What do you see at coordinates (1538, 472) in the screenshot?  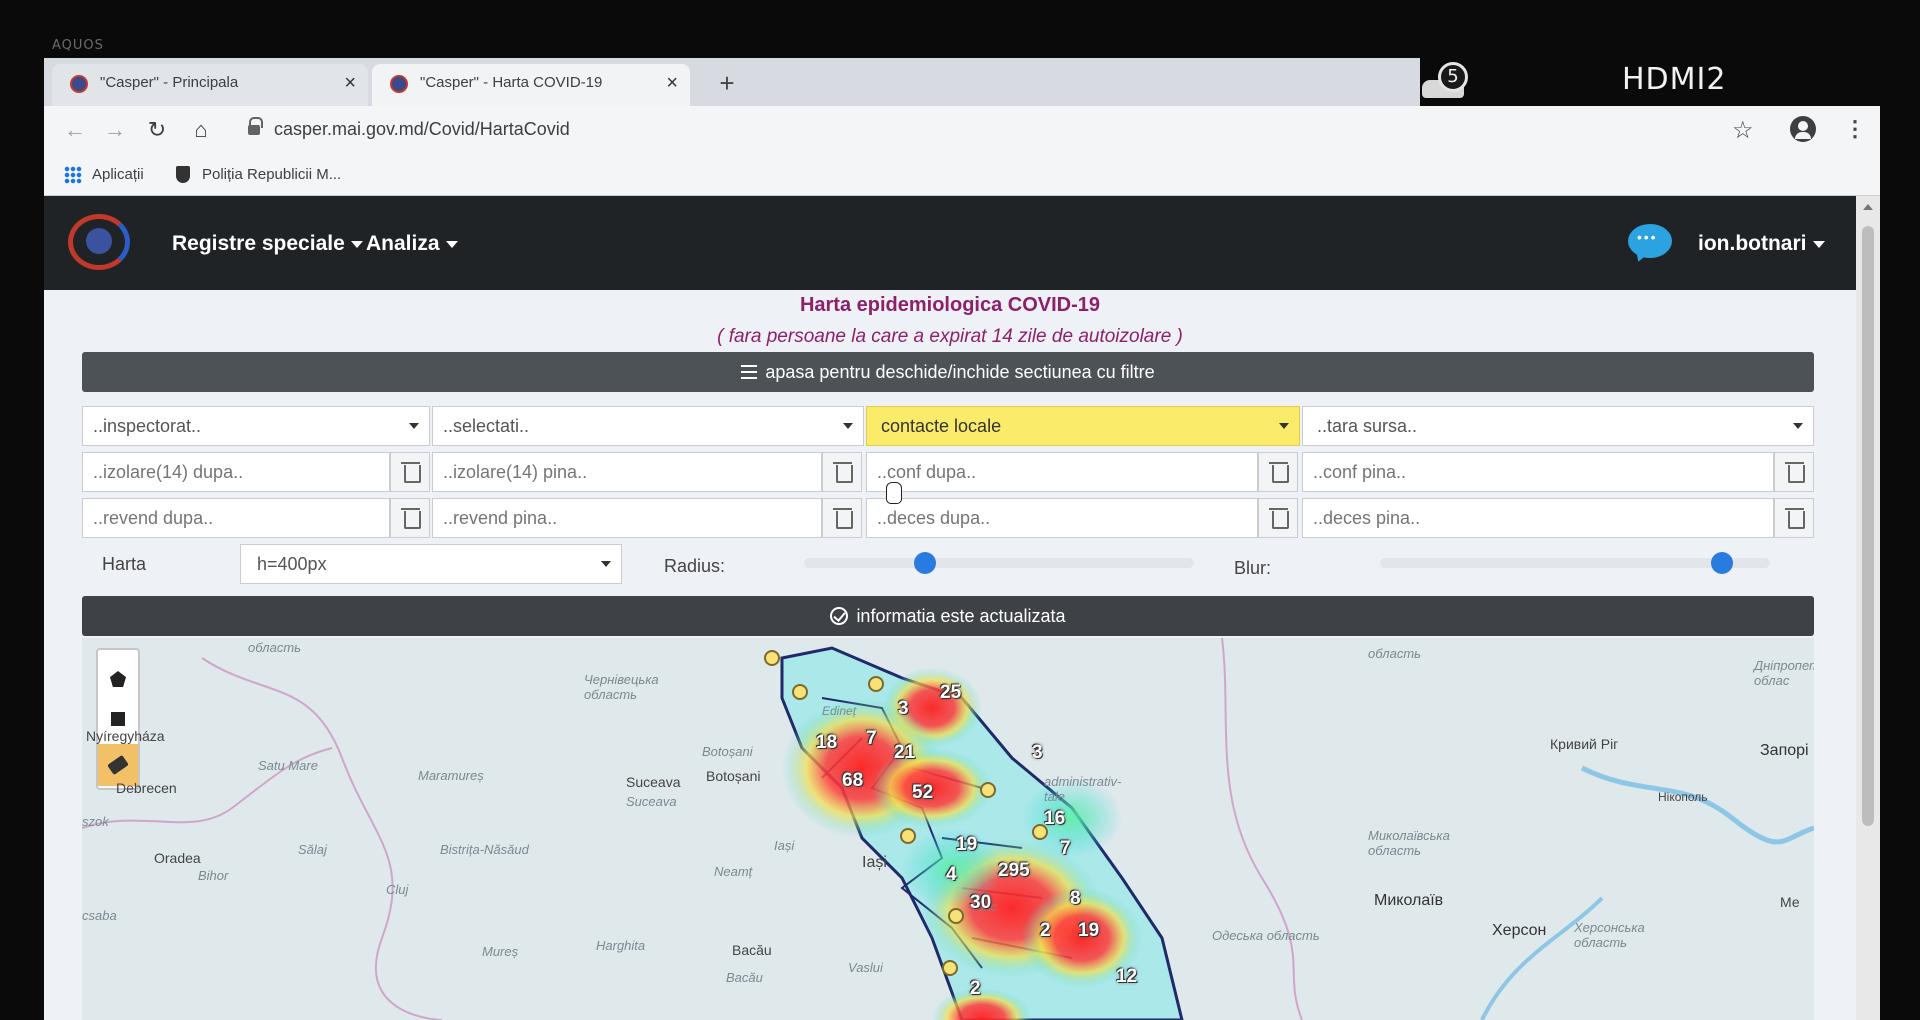 I see `conf-pina-field` at bounding box center [1538, 472].